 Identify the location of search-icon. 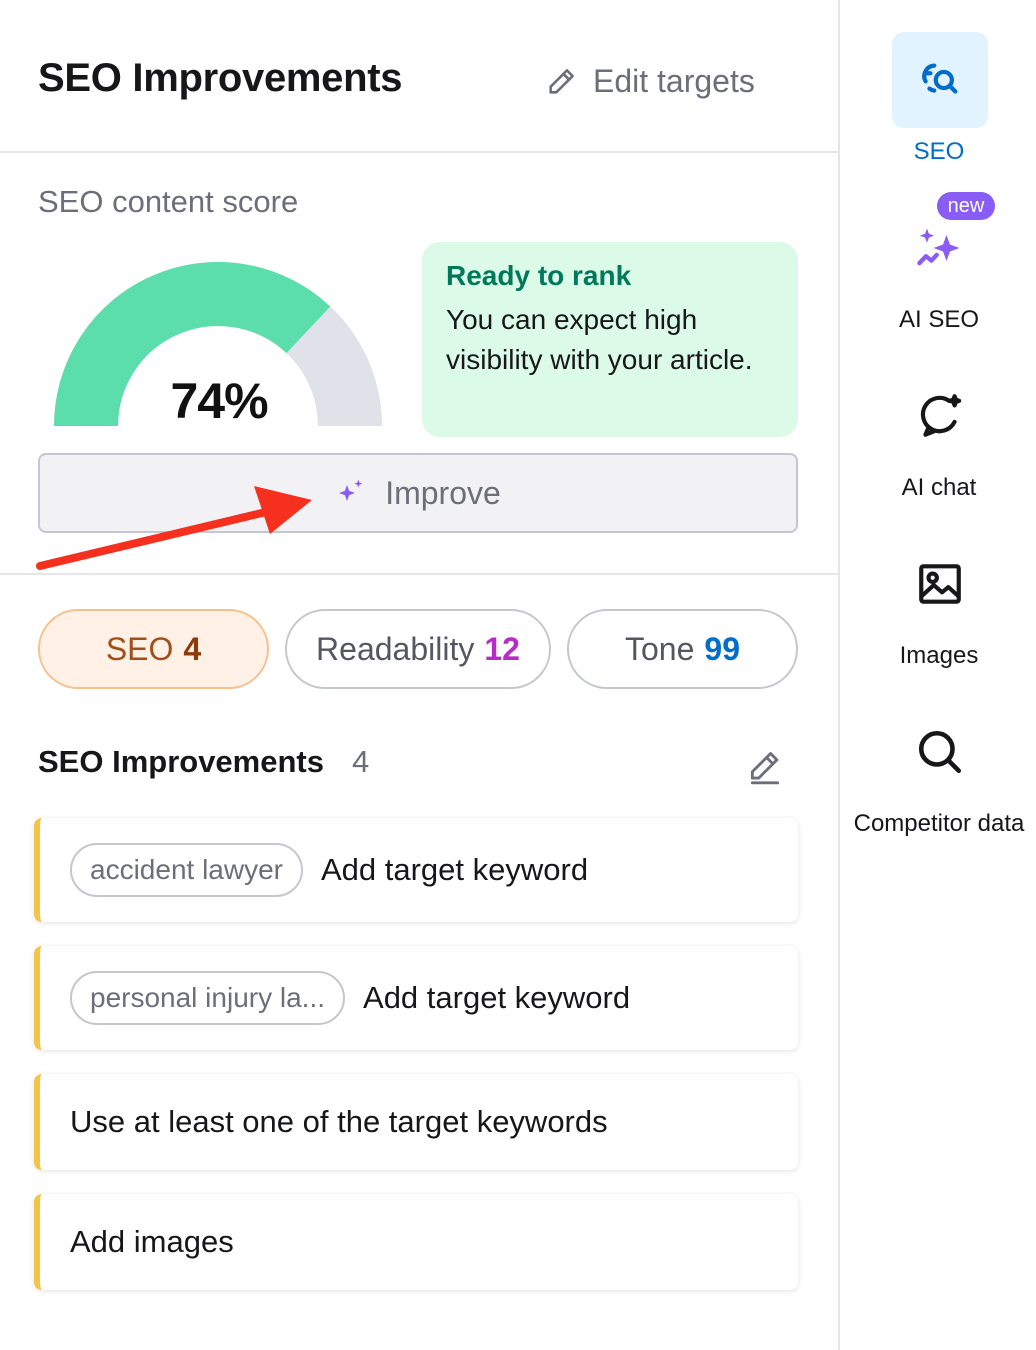
(940, 752).